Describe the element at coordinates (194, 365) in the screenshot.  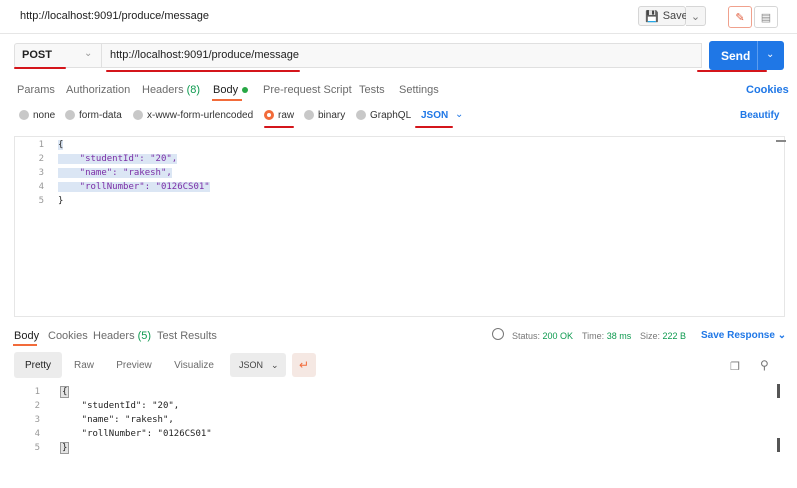
I see `format-visualize: Visualize` at that location.